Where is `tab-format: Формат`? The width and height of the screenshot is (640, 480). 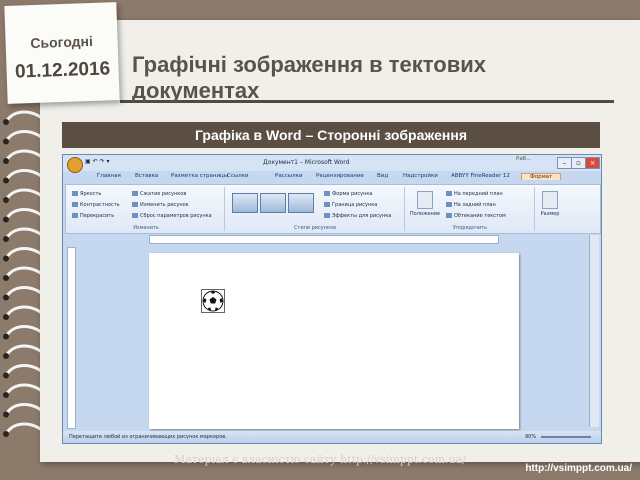 tab-format: Формат is located at coordinates (541, 176).